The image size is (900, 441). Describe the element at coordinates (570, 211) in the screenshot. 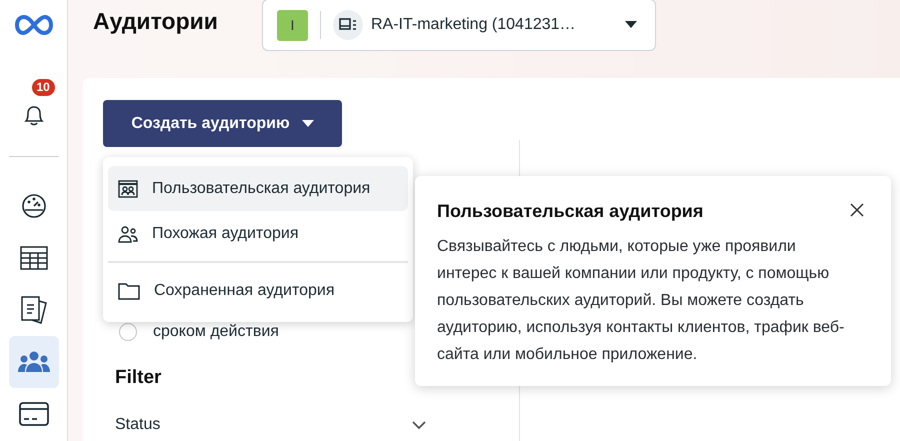

I see `popover-title: Пользовательская аудитория` at that location.